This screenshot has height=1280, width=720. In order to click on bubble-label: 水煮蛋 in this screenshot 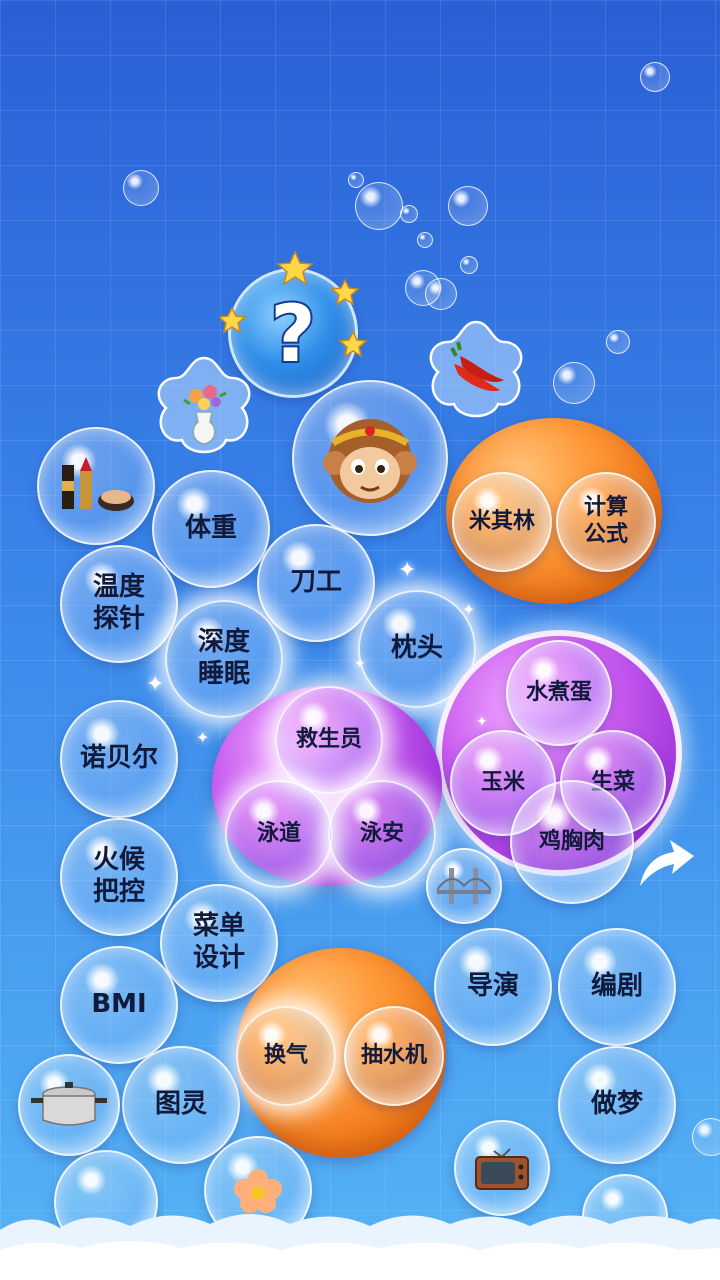, I will do `click(558, 692)`.